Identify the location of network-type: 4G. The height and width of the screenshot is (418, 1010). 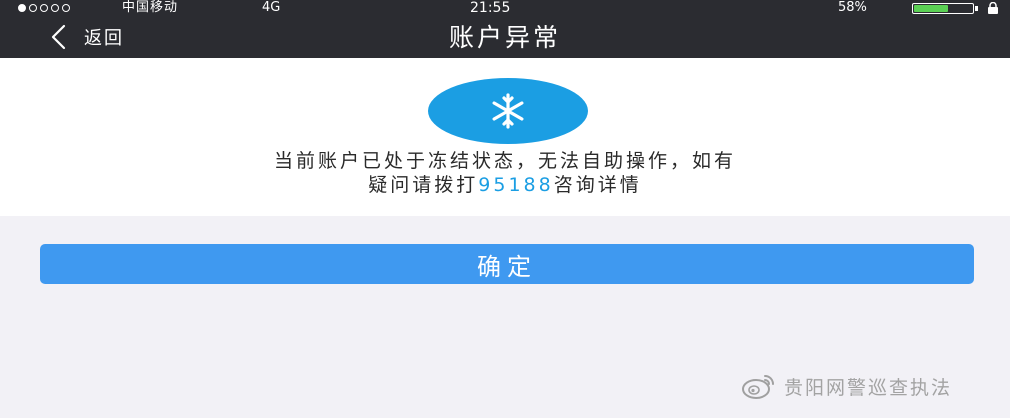
(271, 7).